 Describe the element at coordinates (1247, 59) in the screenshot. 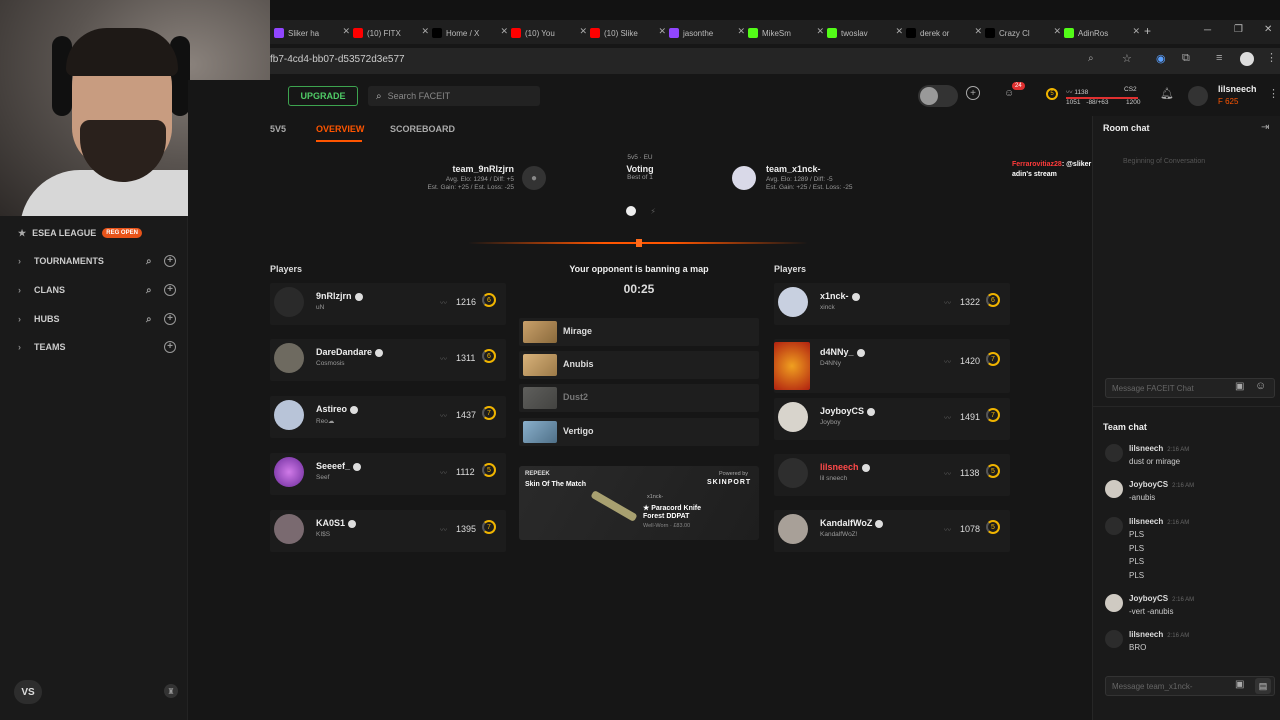

I see `profile-icon` at that location.